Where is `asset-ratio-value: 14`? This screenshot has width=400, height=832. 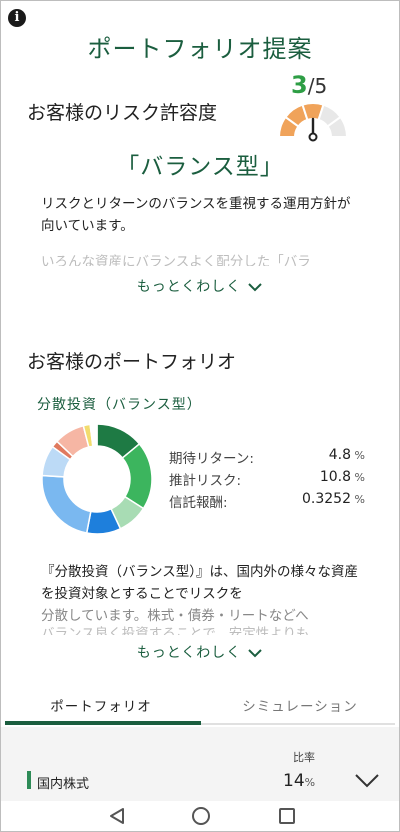 asset-ratio-value: 14 is located at coordinates (294, 781).